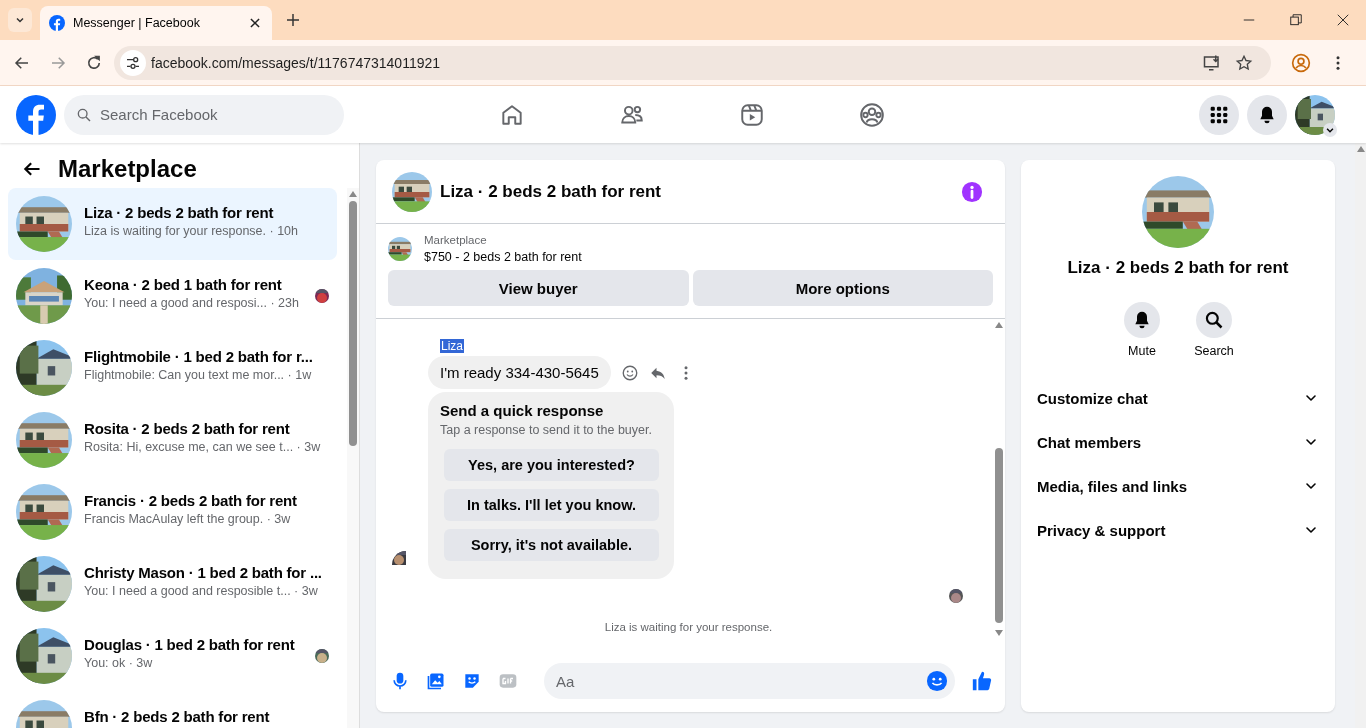  Describe the element at coordinates (999, 633) in the screenshot. I see `scroll-down-icon` at that location.